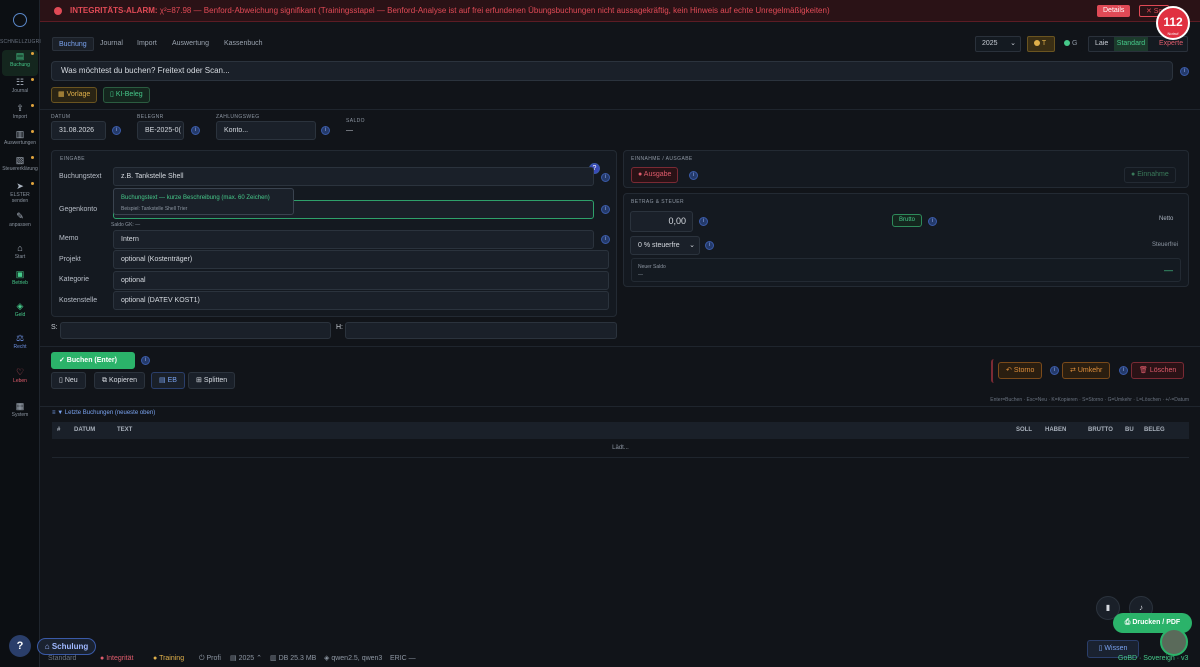 This screenshot has width=1200, height=667. Describe the element at coordinates (20, 406) in the screenshot. I see `grid-icon: ▦` at that location.